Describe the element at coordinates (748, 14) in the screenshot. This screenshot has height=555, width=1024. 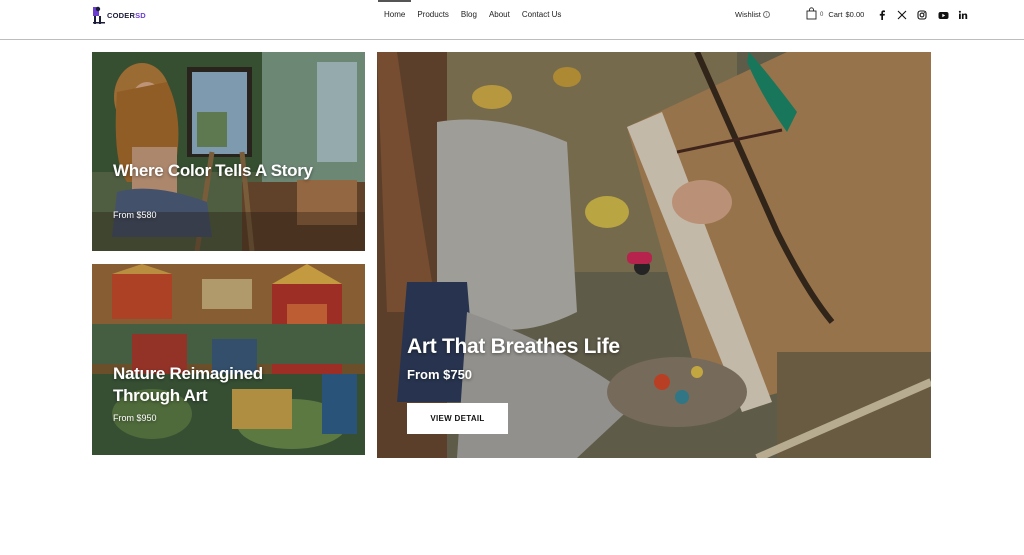
I see `wishlist-label: Wishlist` at that location.